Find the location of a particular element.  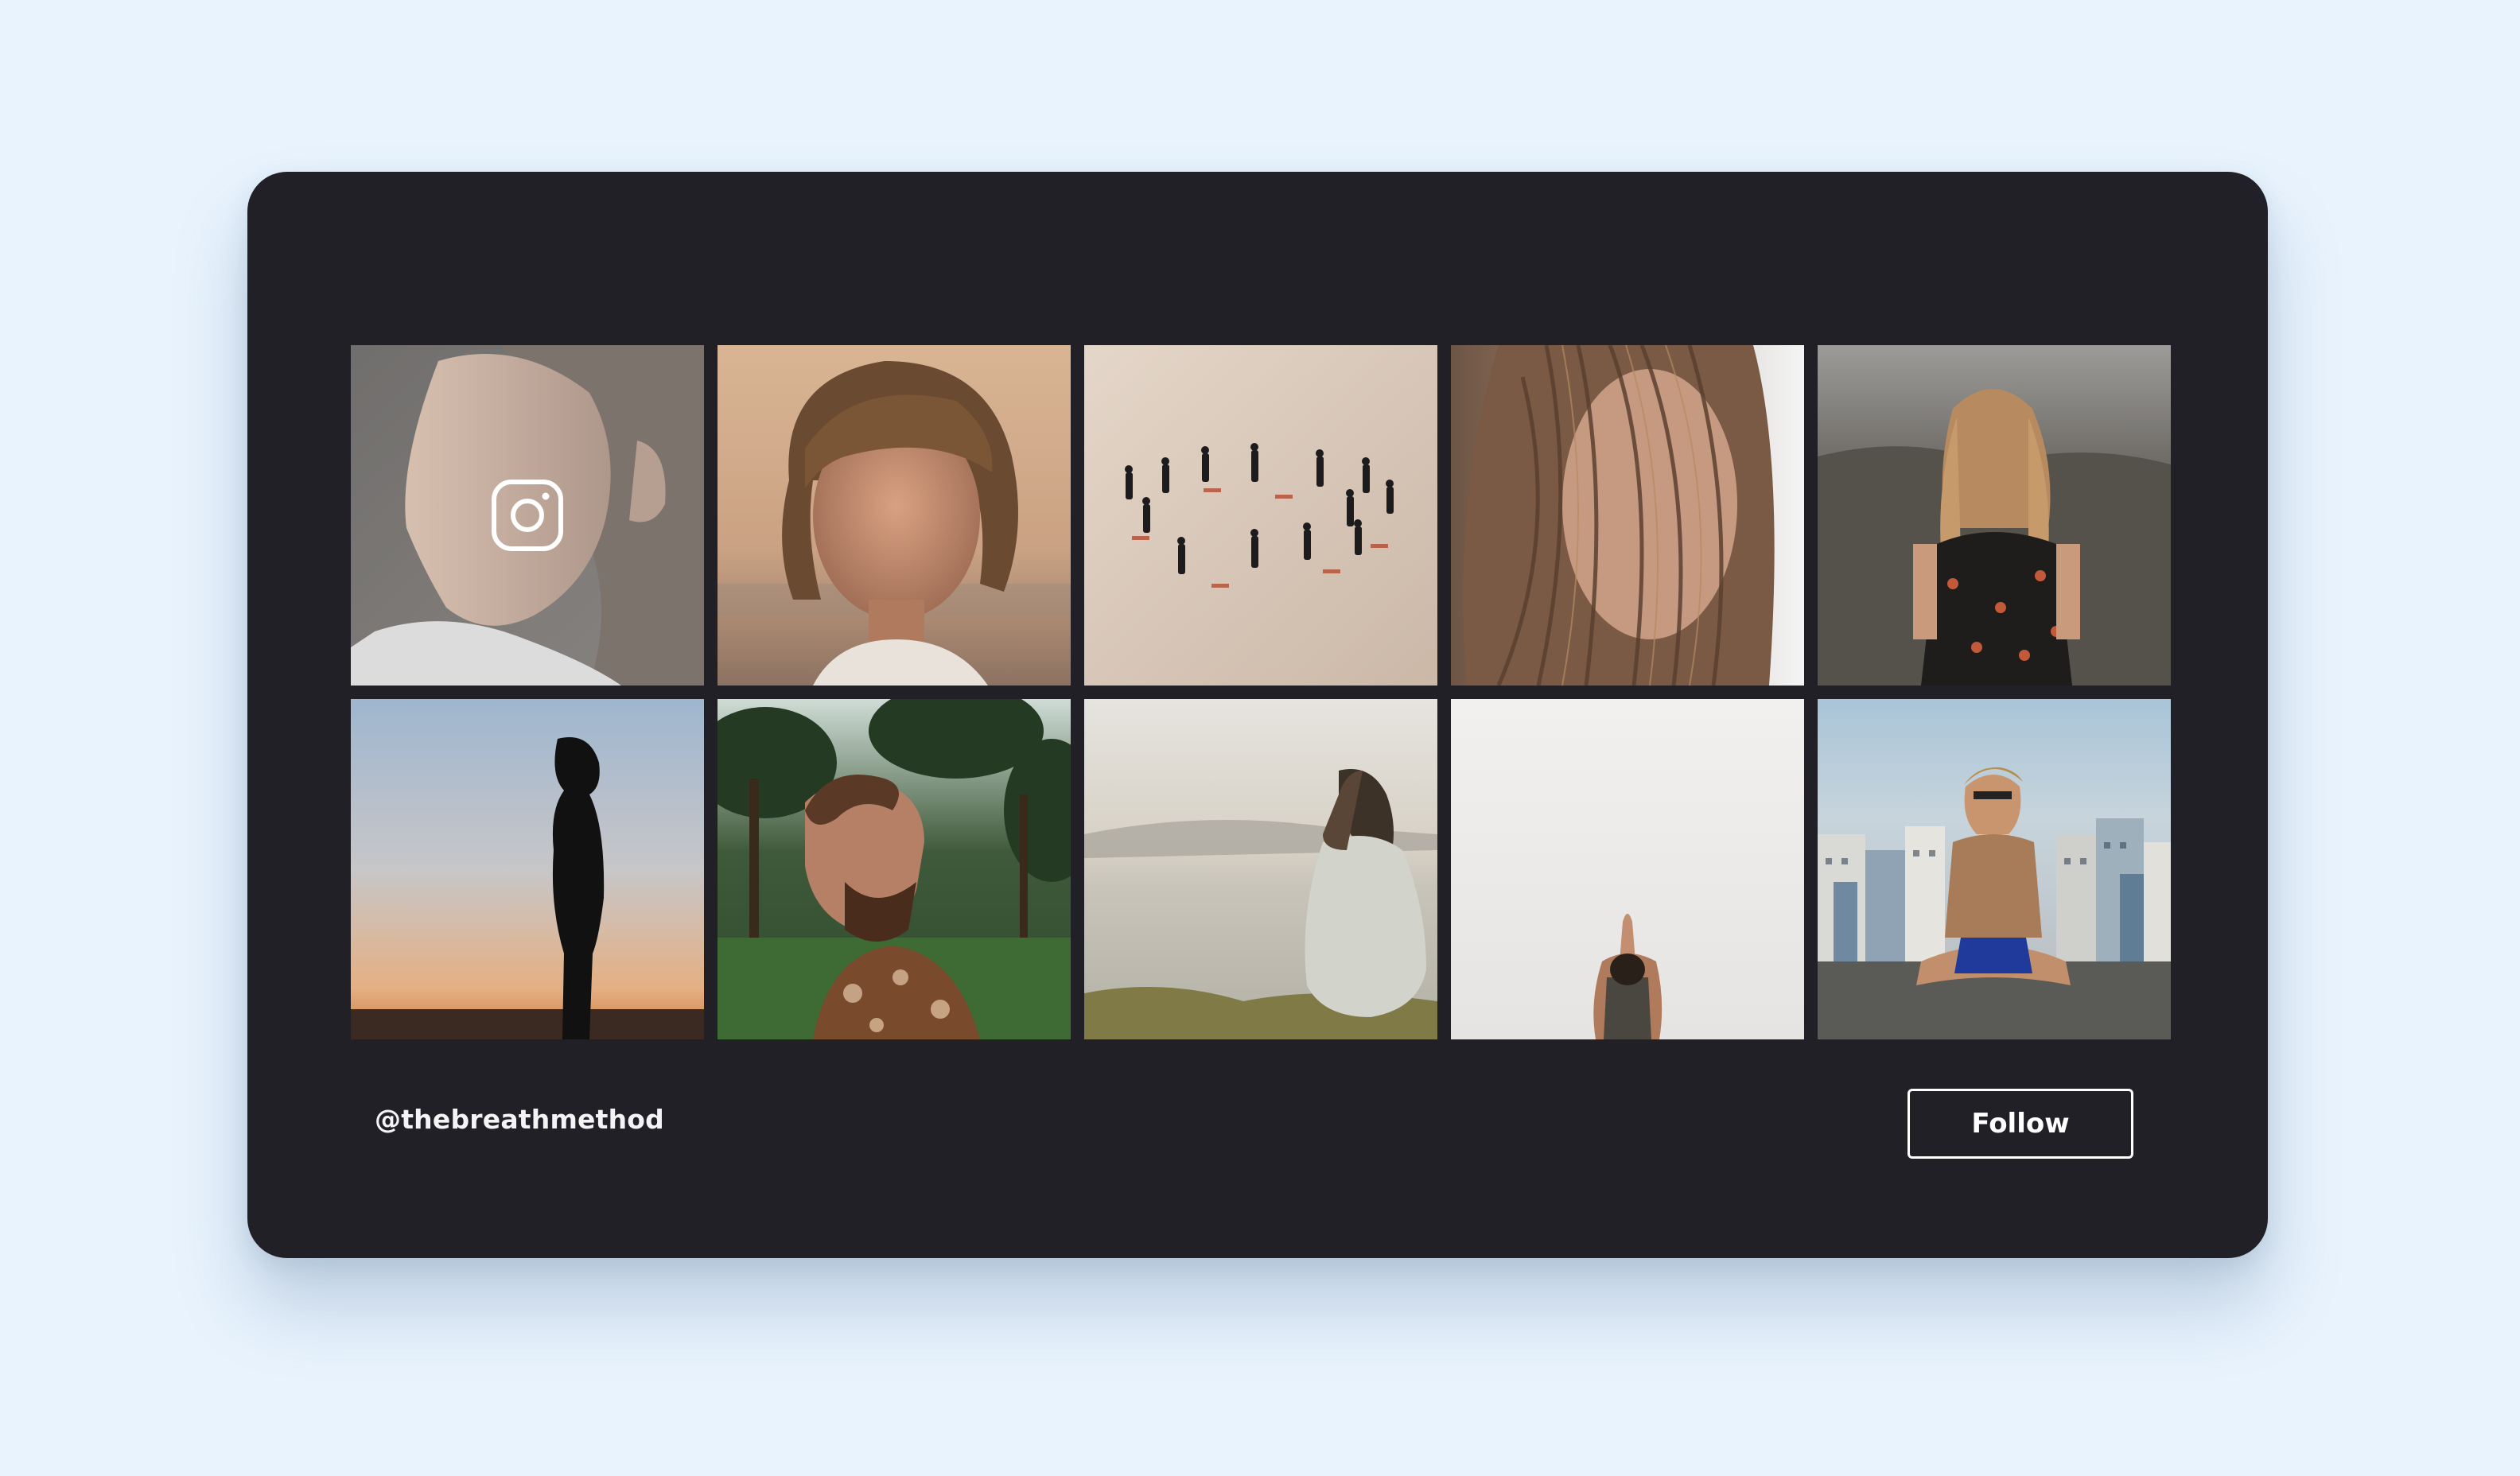

bearded-man-forest-photo is located at coordinates (894, 869).